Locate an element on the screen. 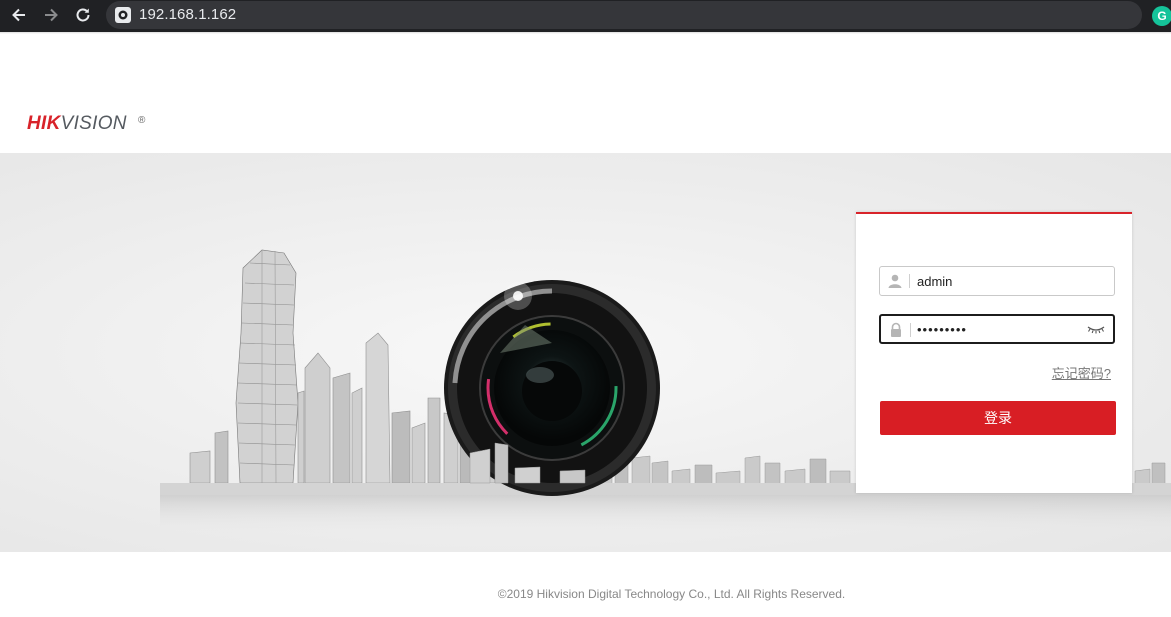 This screenshot has height=617, width=1171. login-button: 登录 is located at coordinates (998, 418).